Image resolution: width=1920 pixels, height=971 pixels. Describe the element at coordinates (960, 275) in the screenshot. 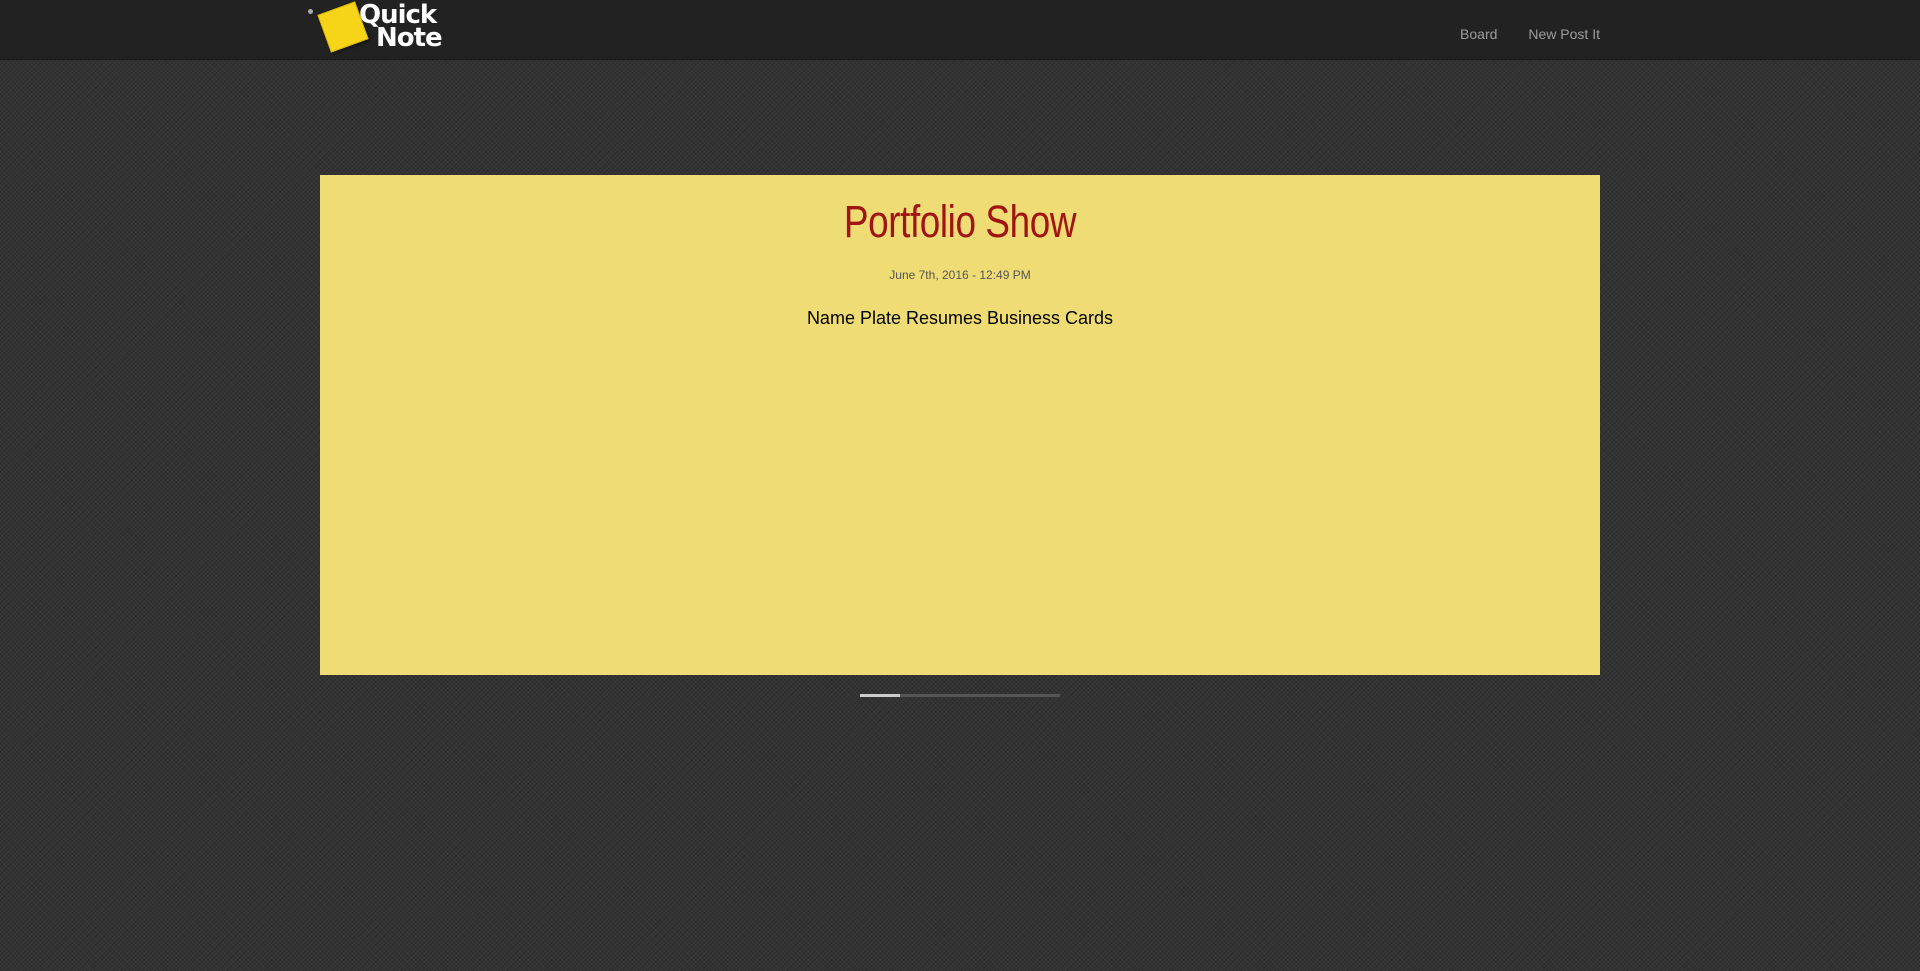

I see `note-date: June 7th, 2016 - 12:49 PM` at that location.